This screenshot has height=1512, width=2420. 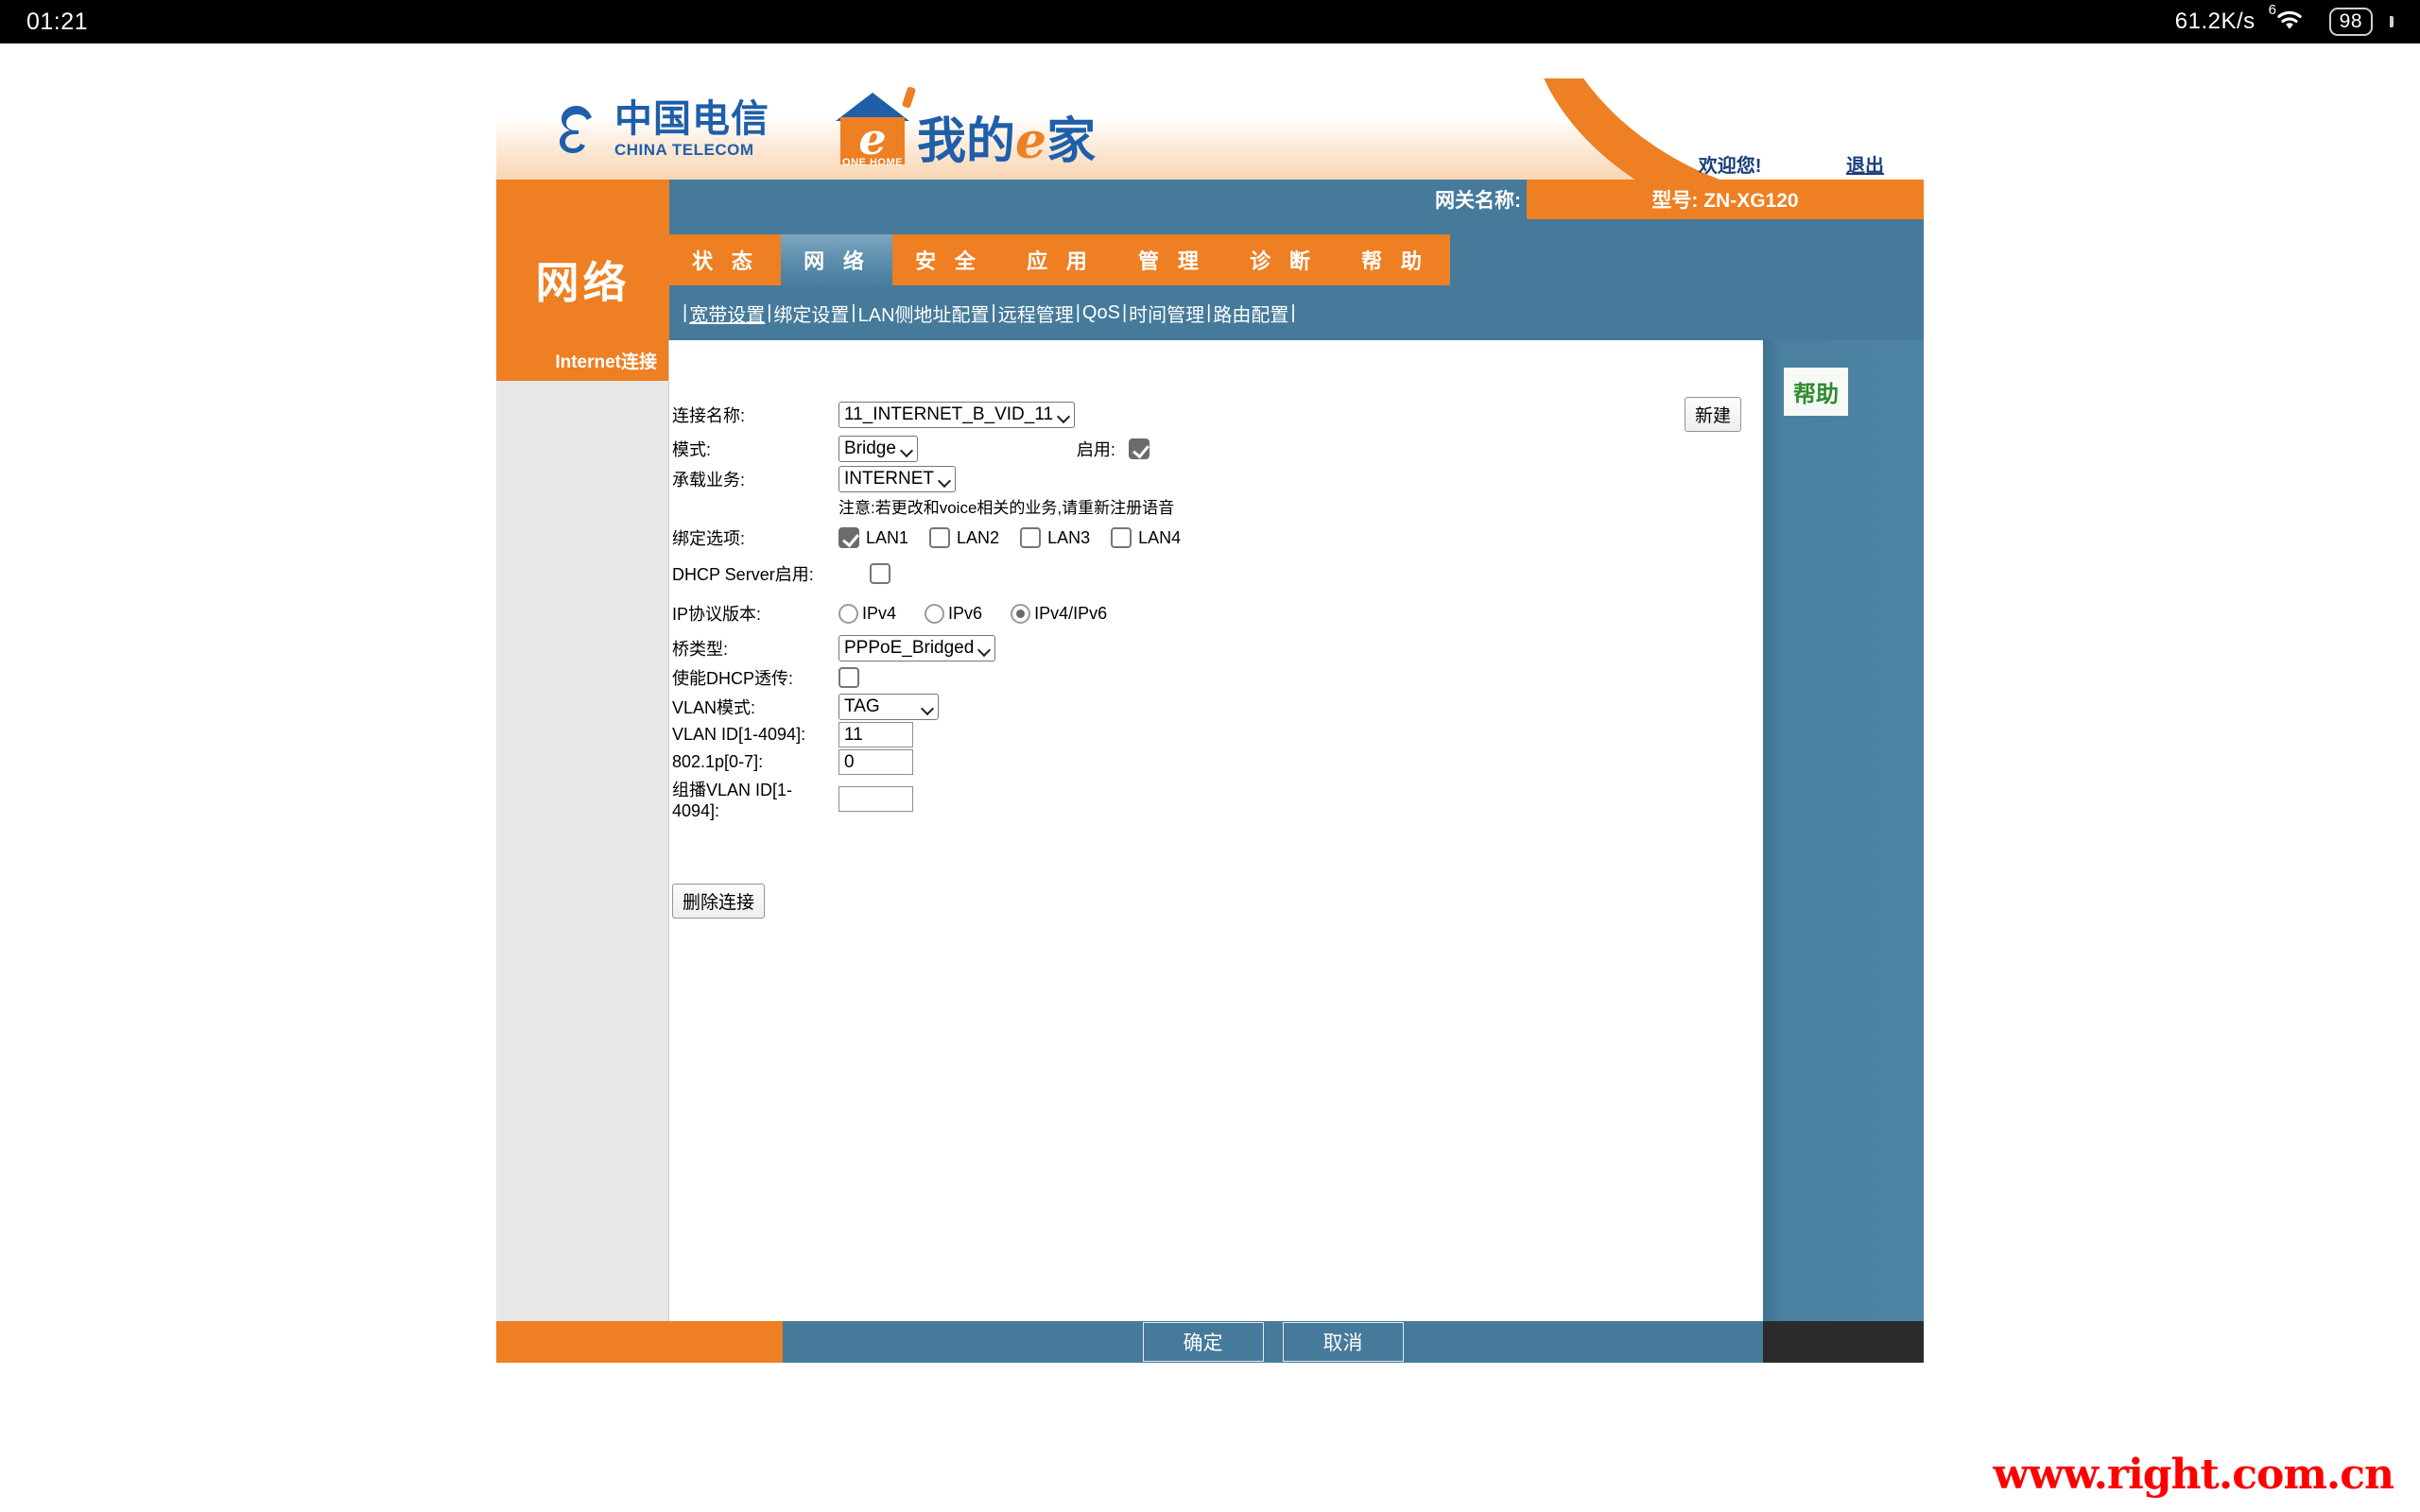 I want to click on submenu-item-4: QoS, so click(x=1101, y=313).